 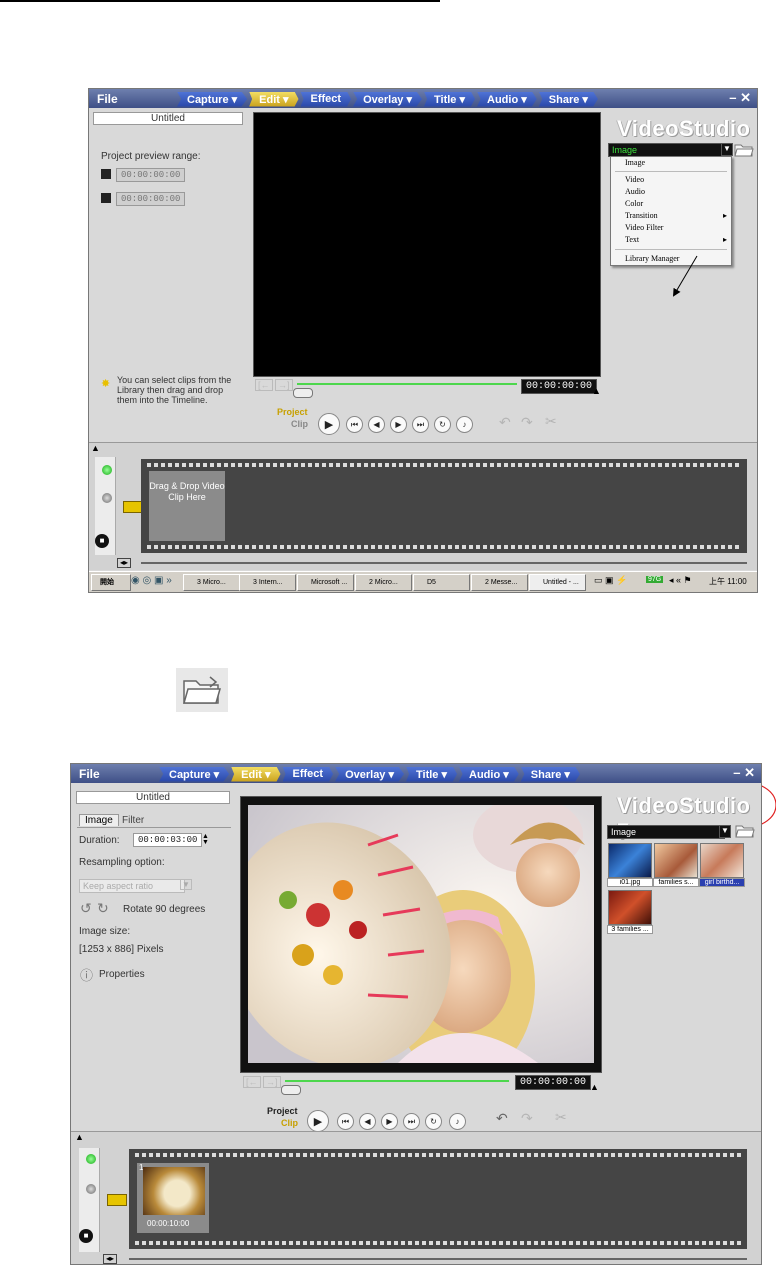 I want to click on project-title: Untitled, so click(x=168, y=118).